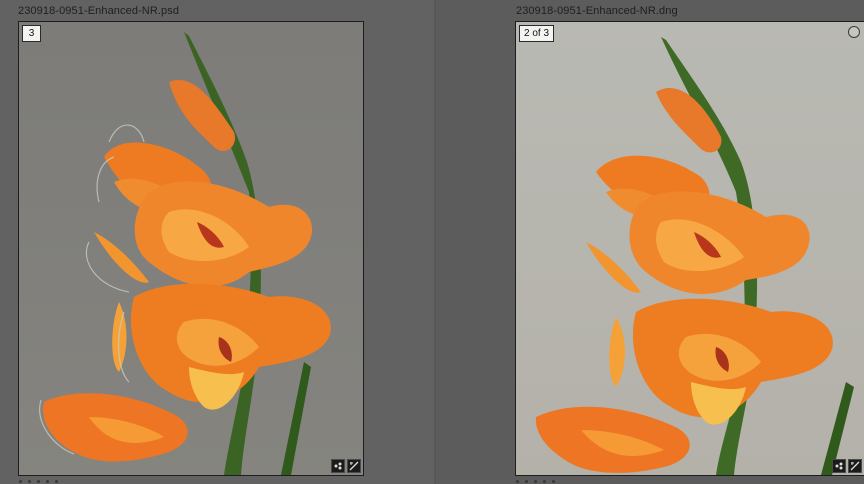 This screenshot has height=484, width=864. I want to click on right-filename: 230918-0951-Enhanced-NR.dng, so click(597, 11).